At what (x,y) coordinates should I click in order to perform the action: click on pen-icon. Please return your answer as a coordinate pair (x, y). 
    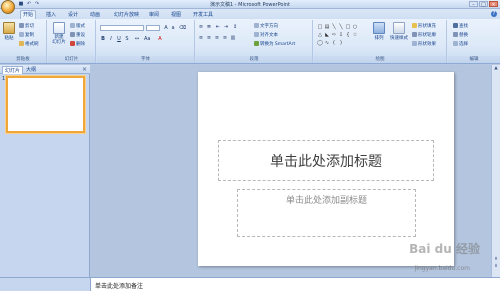
    Looking at the image, I should click on (414, 34).